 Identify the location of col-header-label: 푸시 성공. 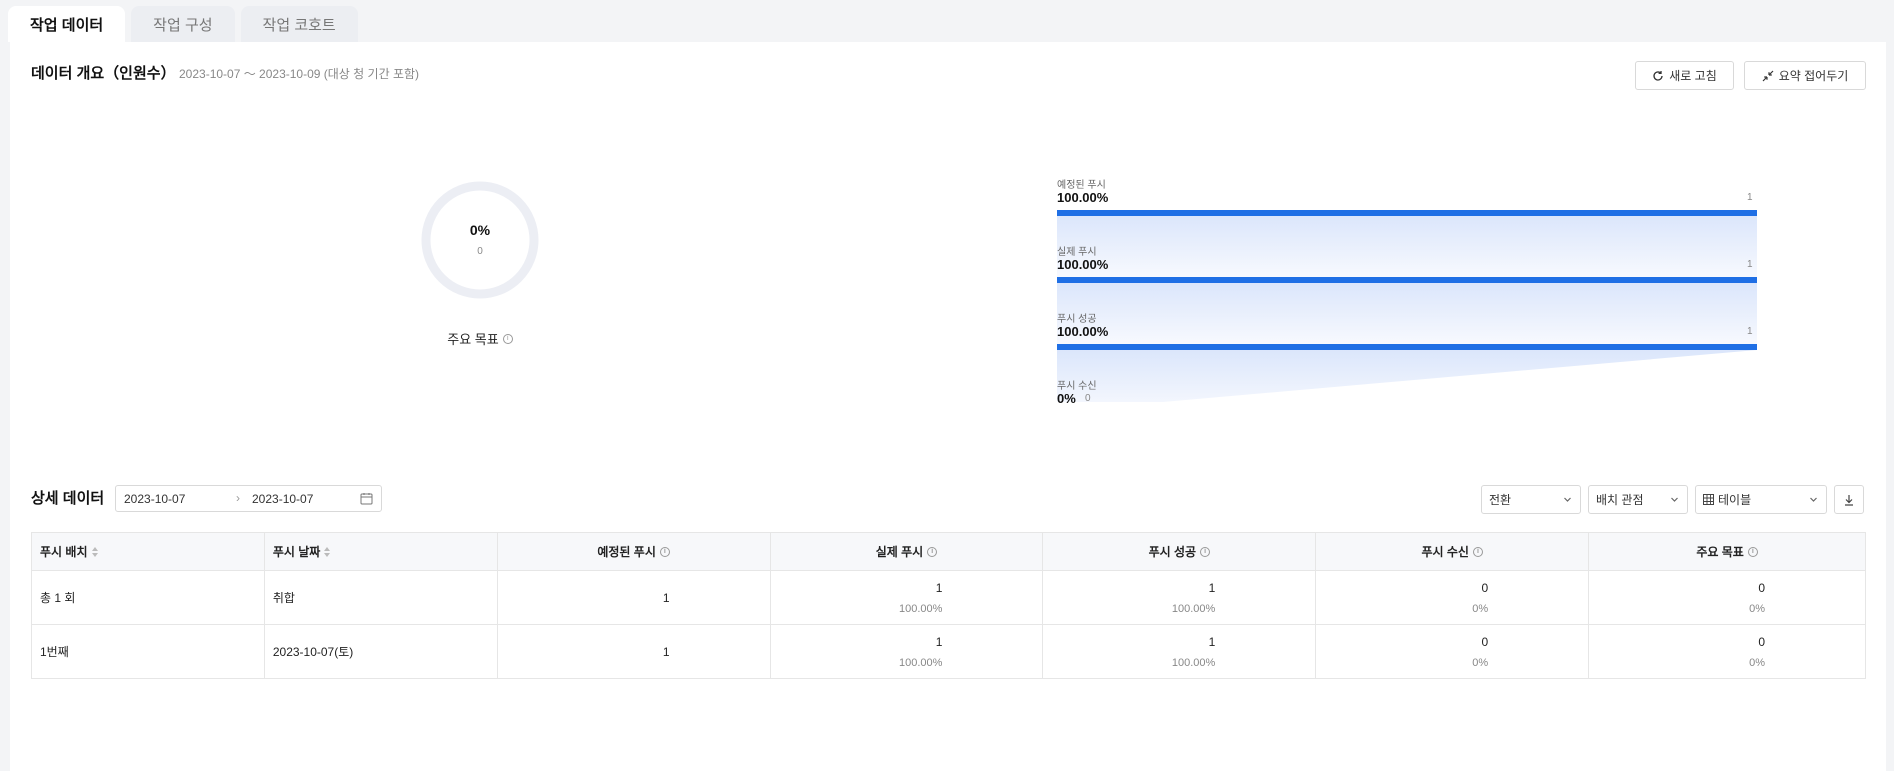
(1172, 552).